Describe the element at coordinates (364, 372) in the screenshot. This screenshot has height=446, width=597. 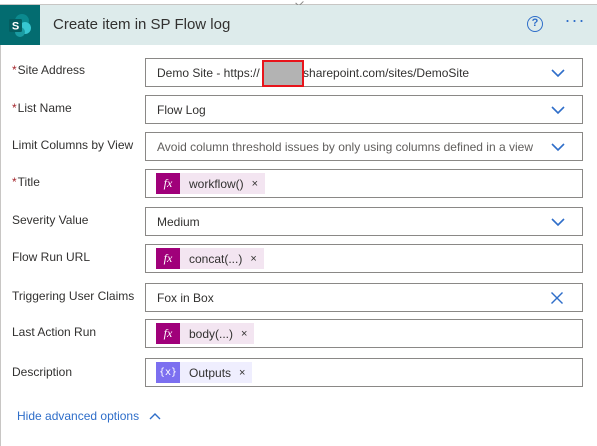
I see `description-input: {x} Outputs ×` at that location.